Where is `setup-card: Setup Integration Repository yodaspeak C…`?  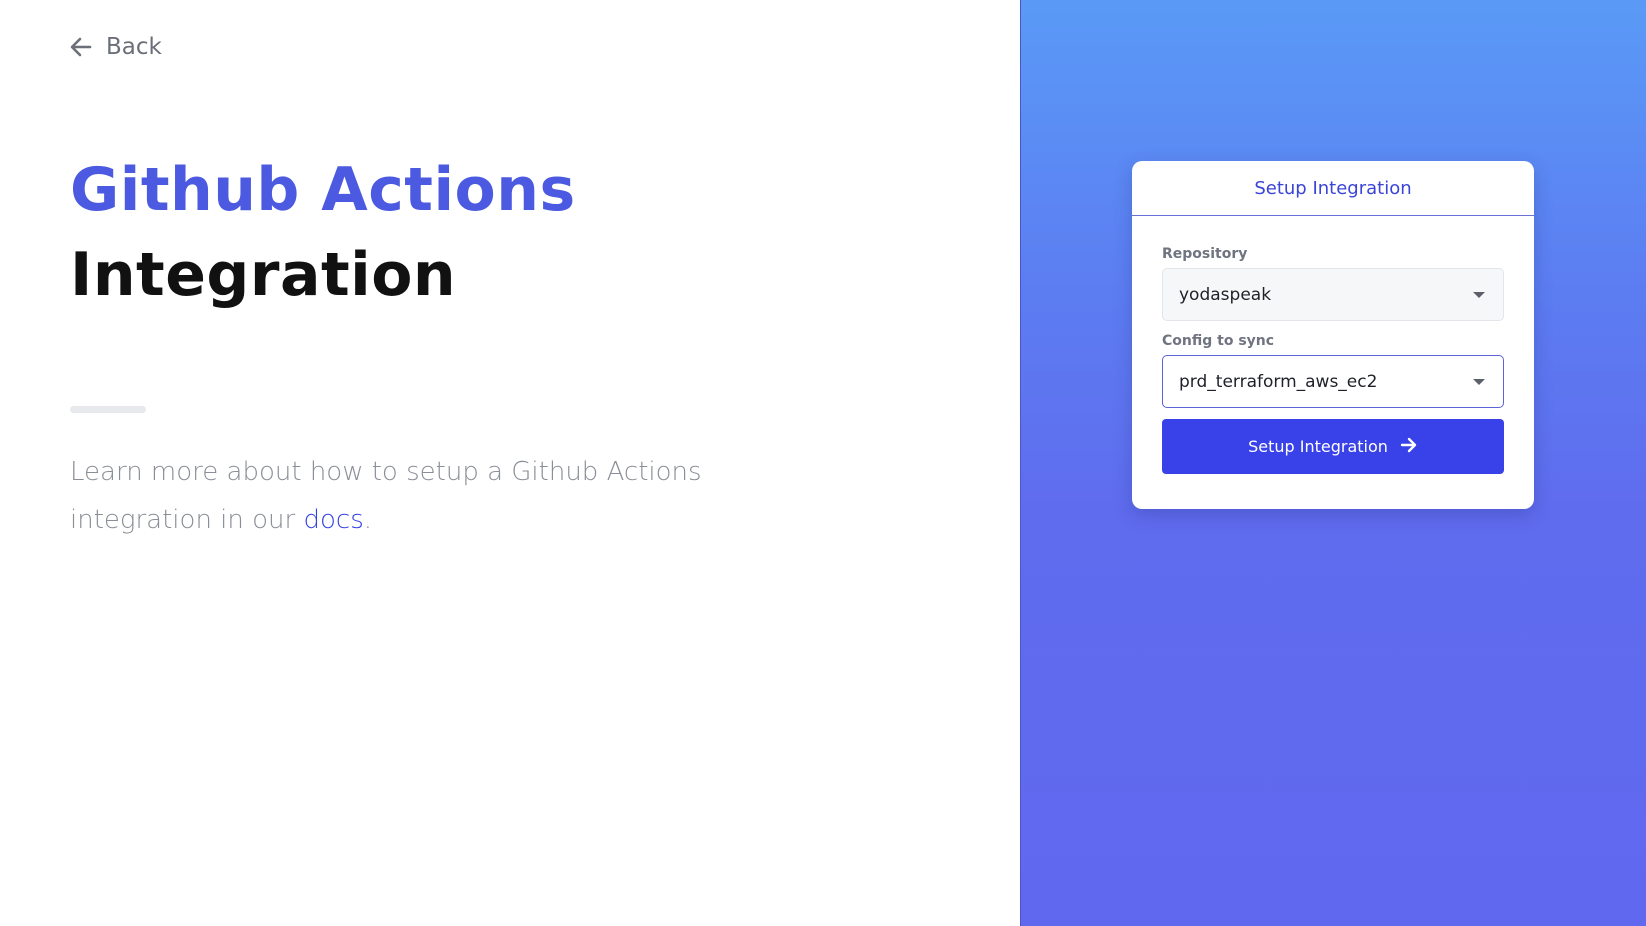 setup-card: Setup Integration Repository yodaspeak C… is located at coordinates (1333, 335).